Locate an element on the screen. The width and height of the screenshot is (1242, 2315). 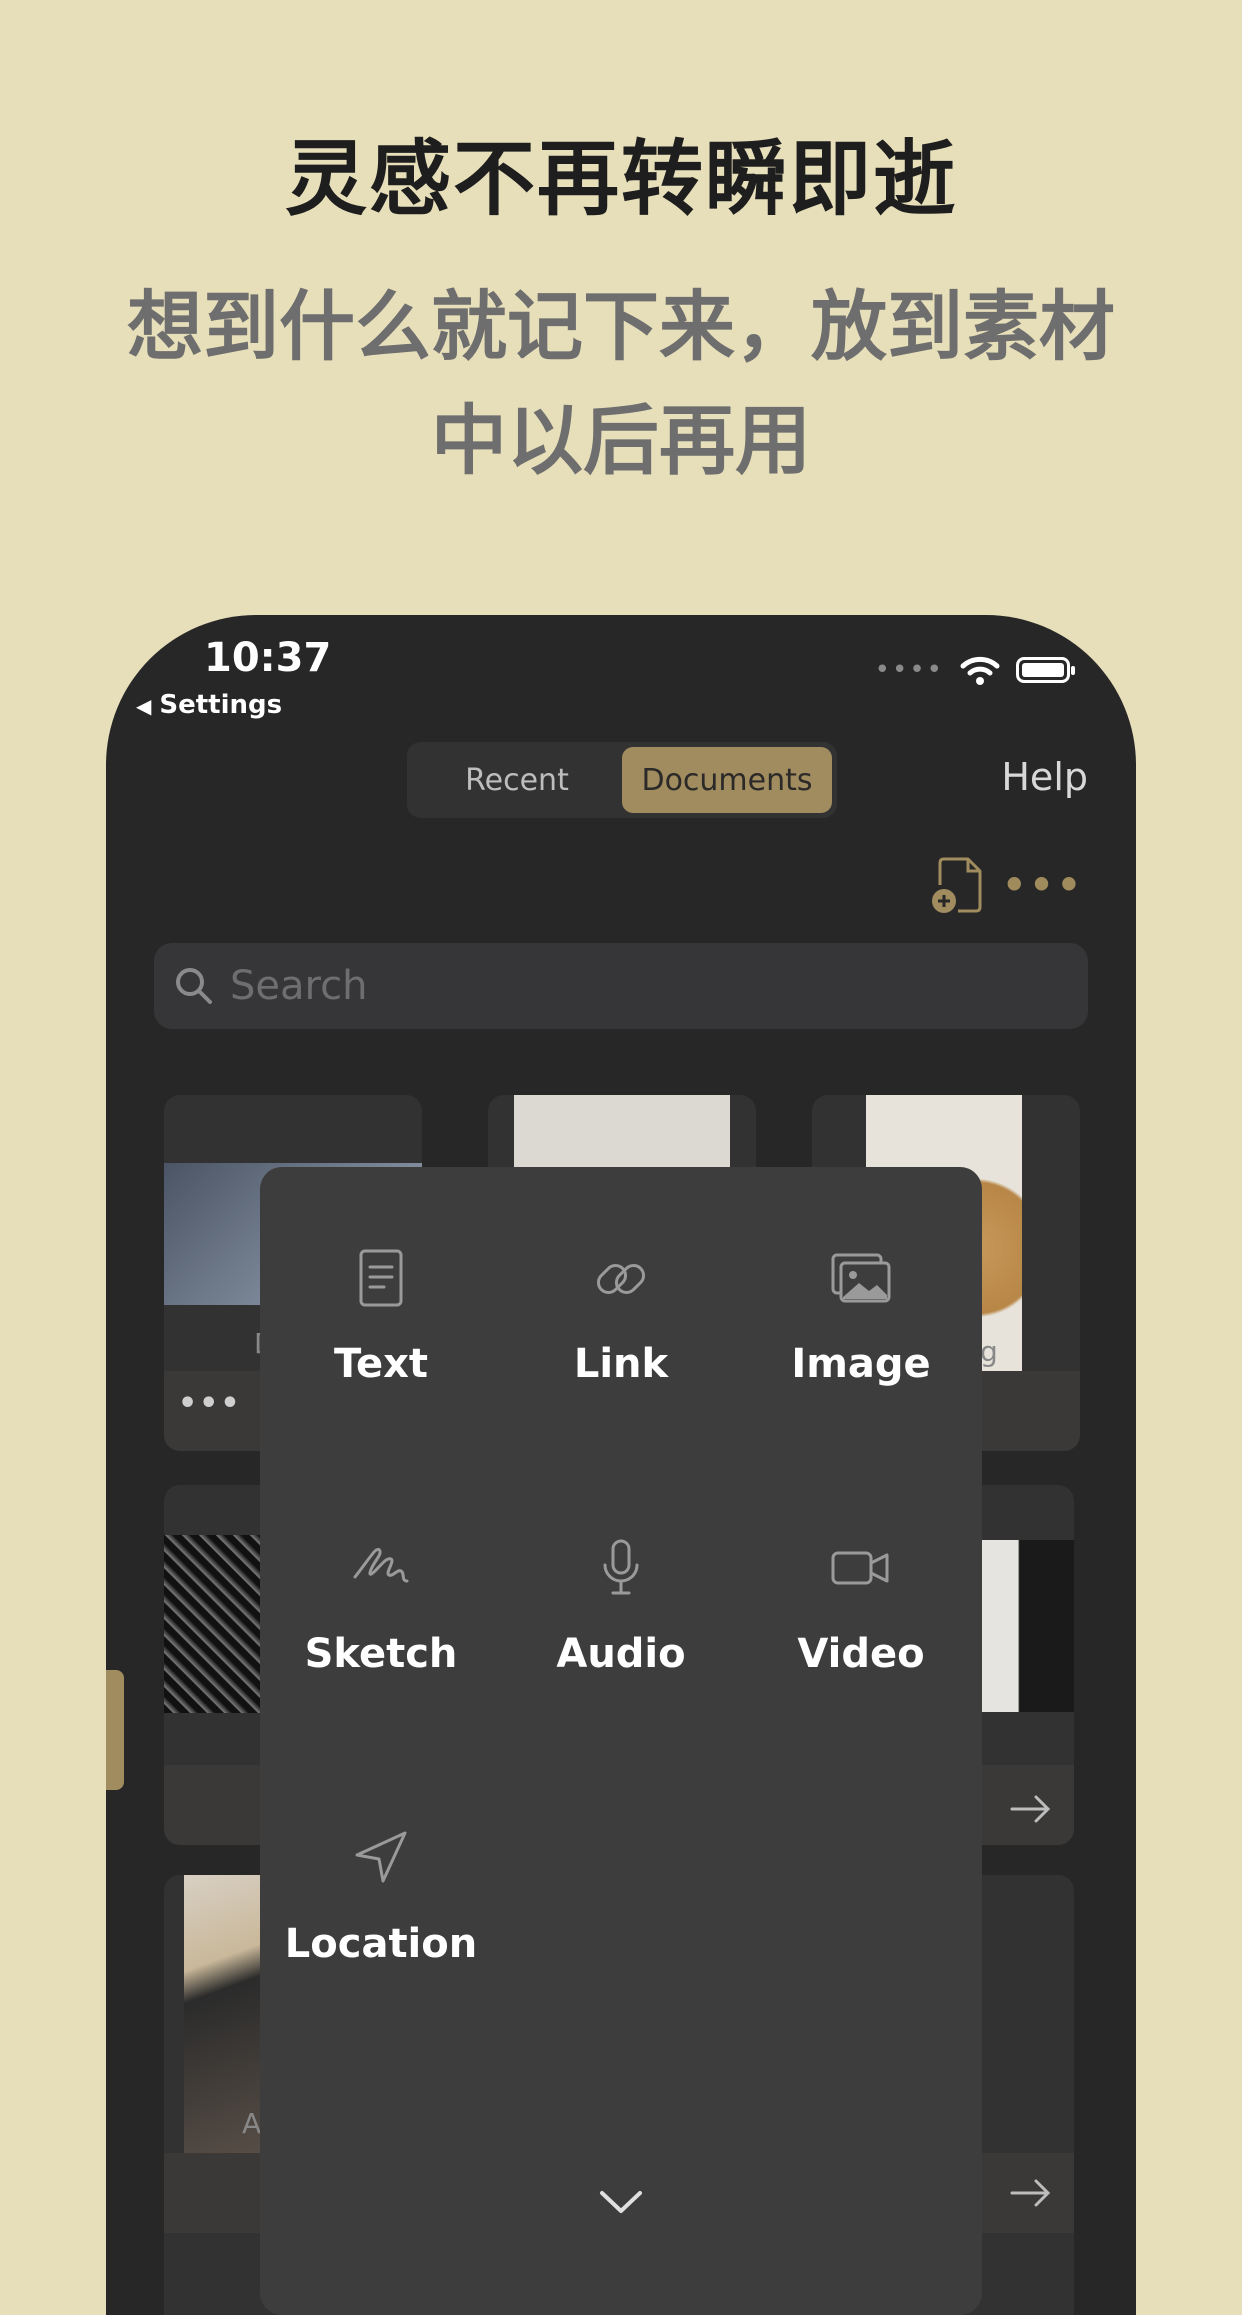
chevron-down-icon is located at coordinates (621, 2202).